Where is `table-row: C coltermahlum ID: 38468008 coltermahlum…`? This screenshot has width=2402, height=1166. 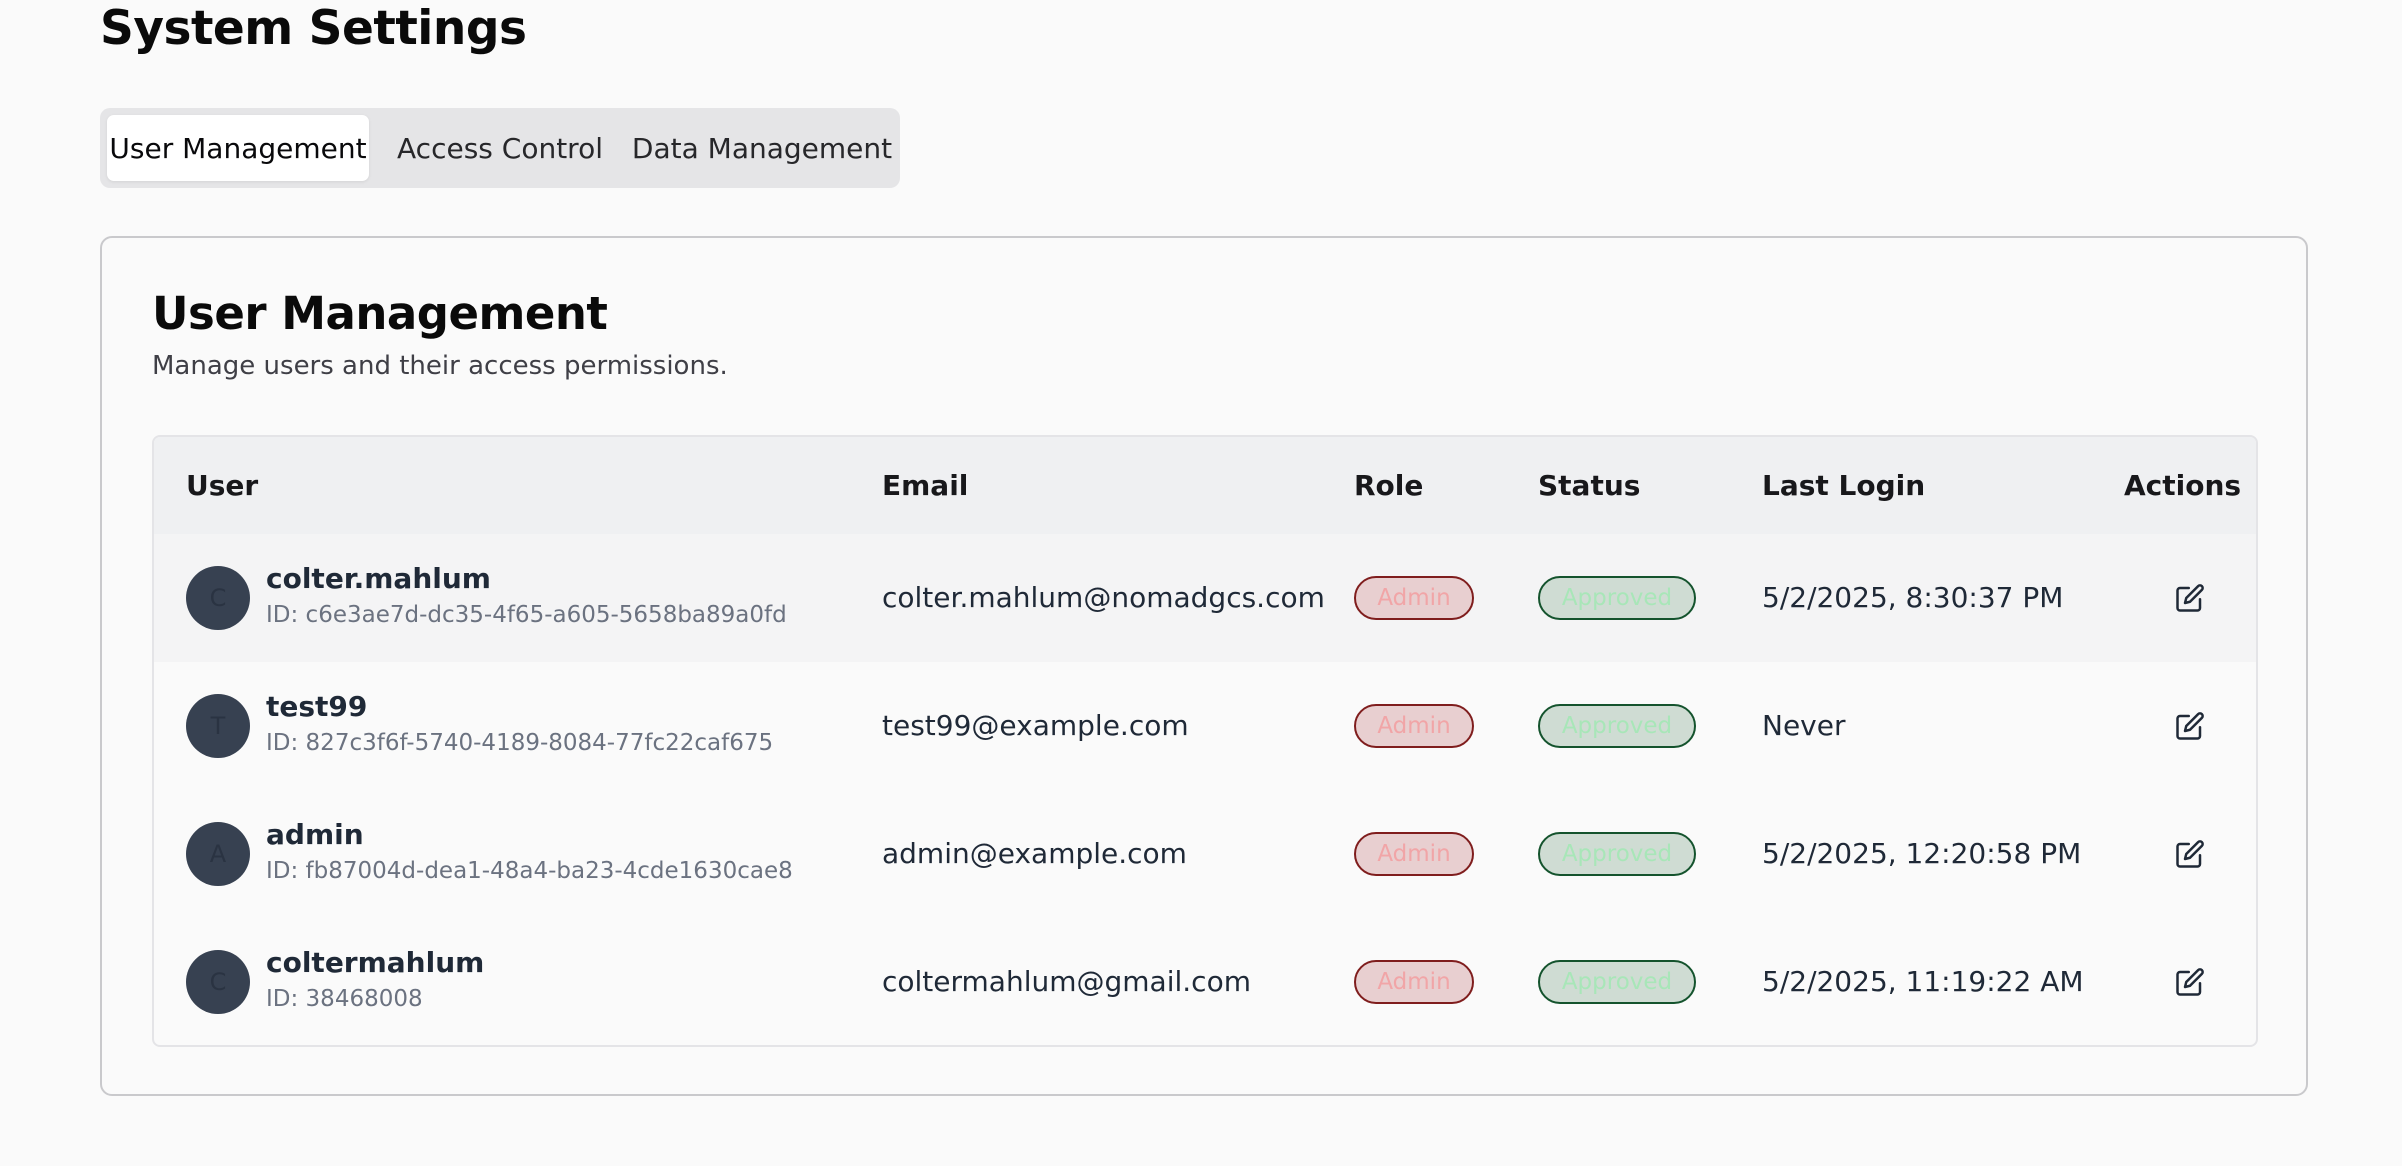 table-row: C coltermahlum ID: 38468008 coltermahlum… is located at coordinates (1205, 981).